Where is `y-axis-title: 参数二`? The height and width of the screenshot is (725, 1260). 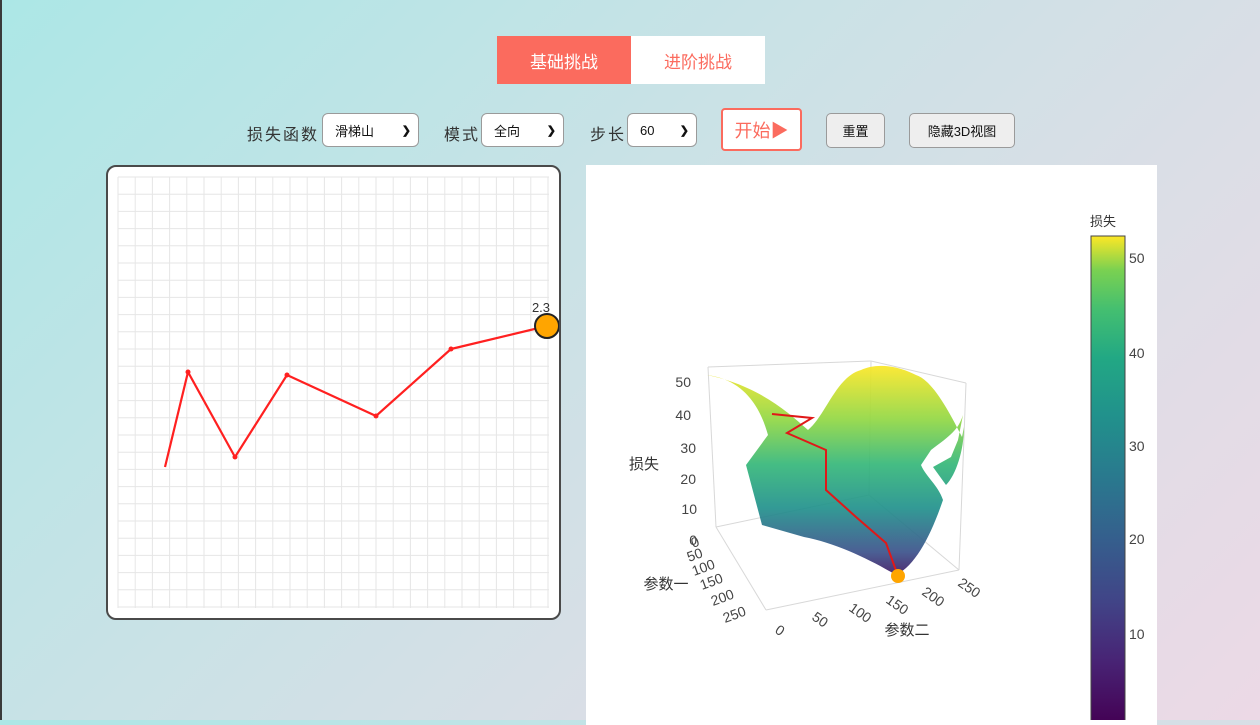
y-axis-title: 参数二 is located at coordinates (906, 630).